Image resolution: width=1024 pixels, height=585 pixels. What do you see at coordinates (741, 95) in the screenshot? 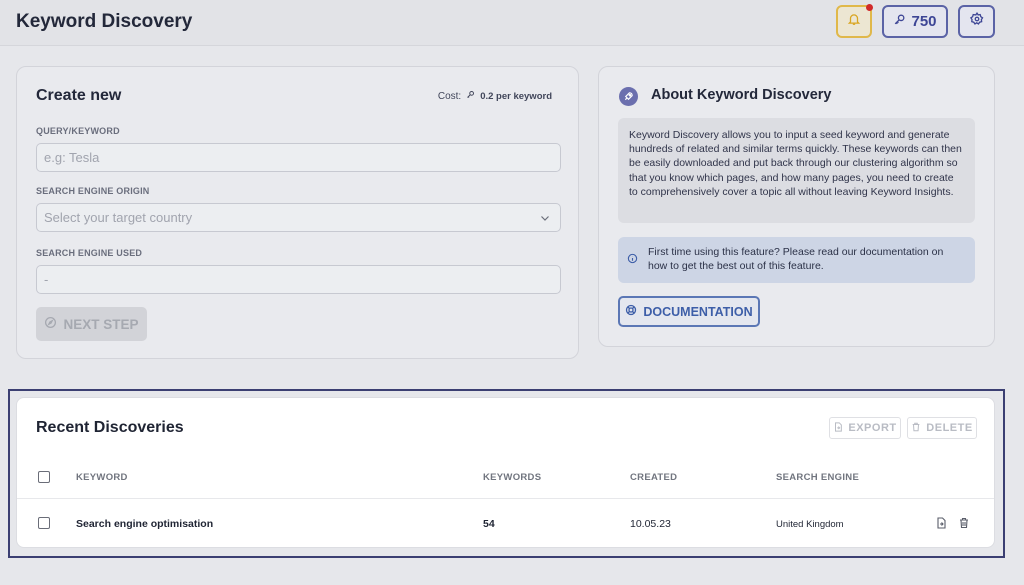
I see `about-title: About Keyword Discovery` at bounding box center [741, 95].